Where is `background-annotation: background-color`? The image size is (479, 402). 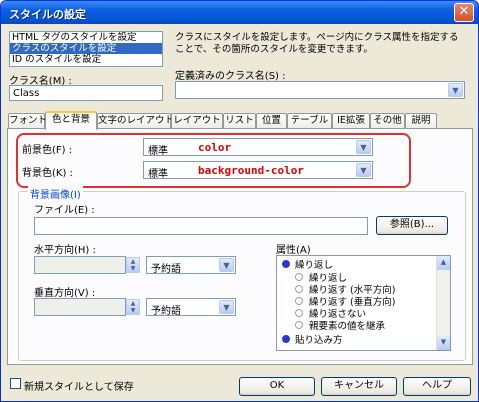 background-annotation: background-color is located at coordinates (251, 170).